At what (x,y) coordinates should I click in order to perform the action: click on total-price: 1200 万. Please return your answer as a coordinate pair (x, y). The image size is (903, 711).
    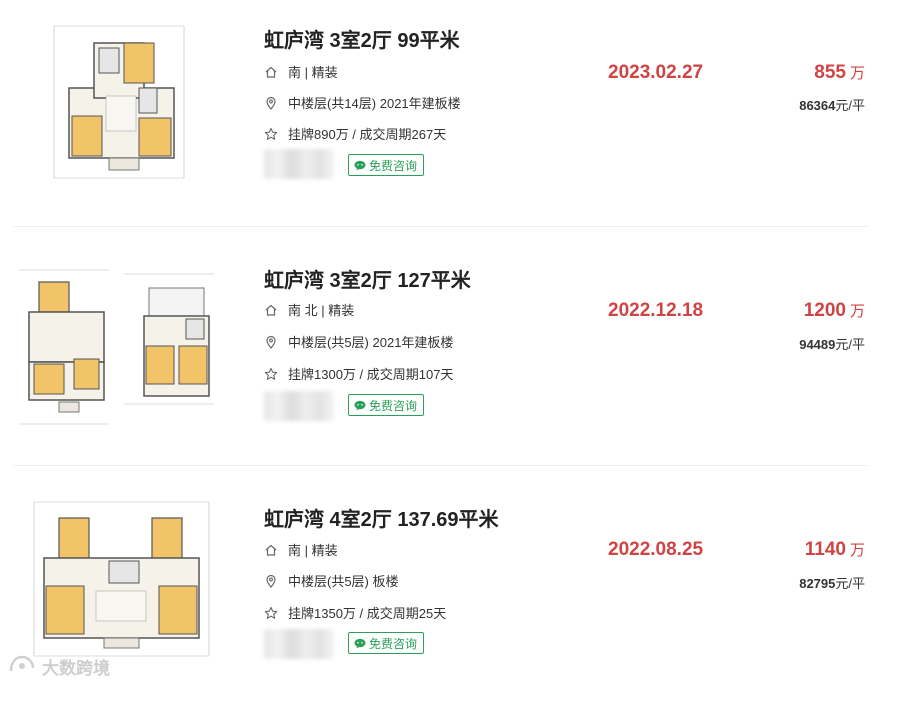
    Looking at the image, I should click on (834, 311).